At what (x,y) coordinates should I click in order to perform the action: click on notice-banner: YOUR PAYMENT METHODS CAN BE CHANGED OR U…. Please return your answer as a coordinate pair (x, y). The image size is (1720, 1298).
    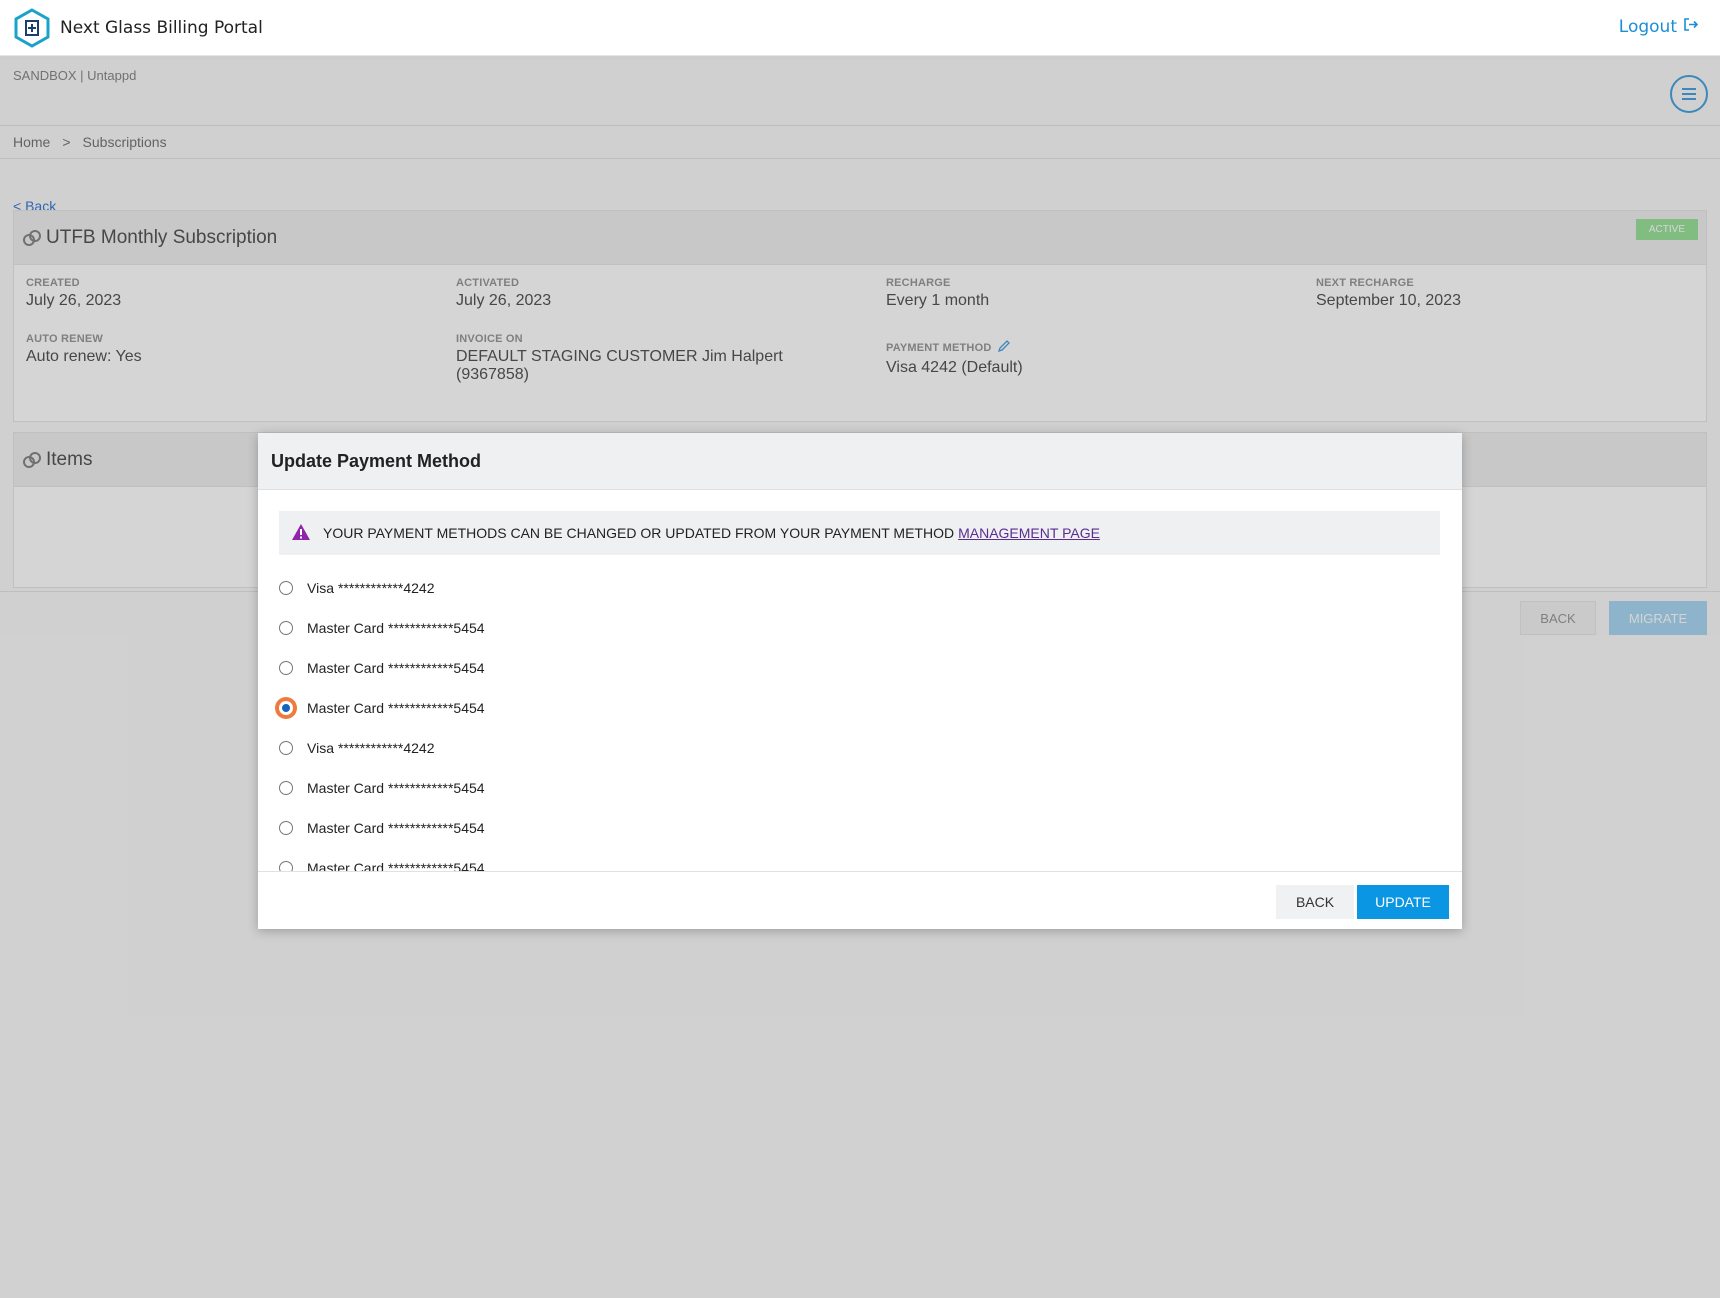
    Looking at the image, I should click on (859, 533).